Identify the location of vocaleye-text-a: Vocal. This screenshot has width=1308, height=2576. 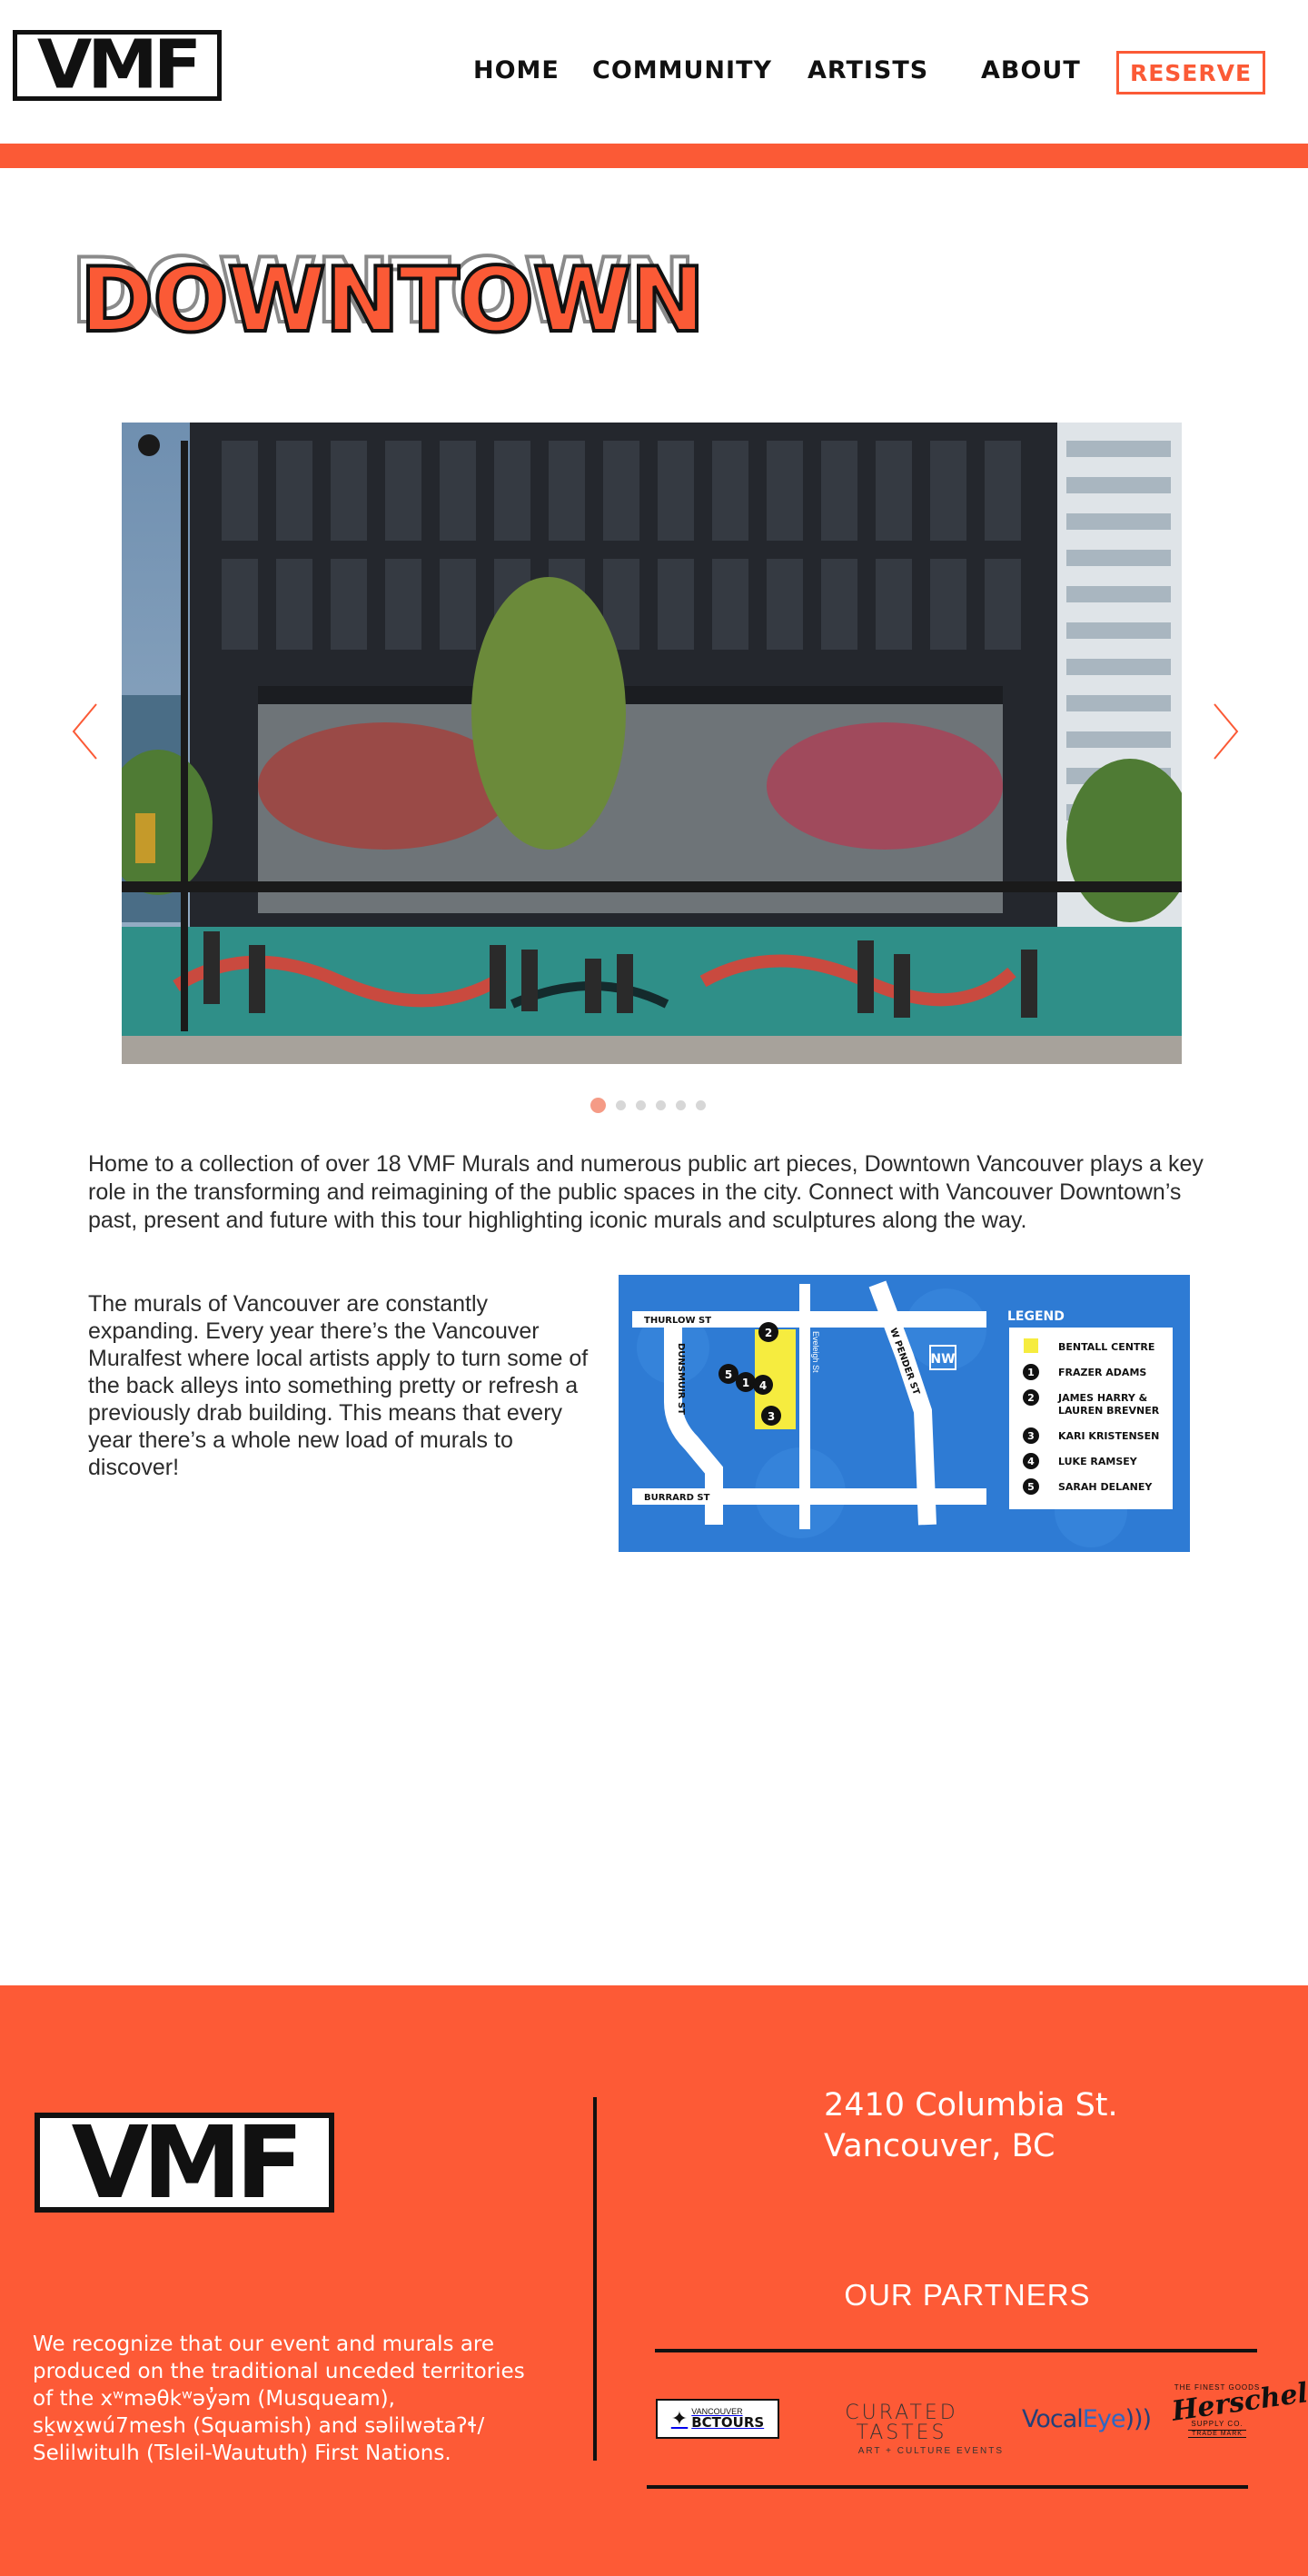
(1053, 2419).